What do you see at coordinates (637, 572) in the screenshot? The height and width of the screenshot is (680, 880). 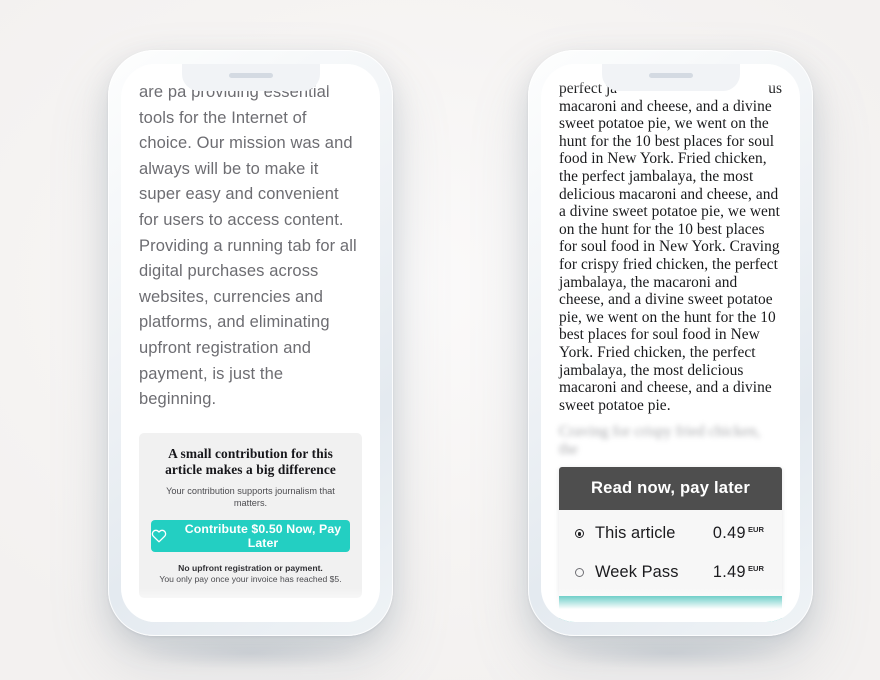 I see `paywall-option-label: Week Pass` at bounding box center [637, 572].